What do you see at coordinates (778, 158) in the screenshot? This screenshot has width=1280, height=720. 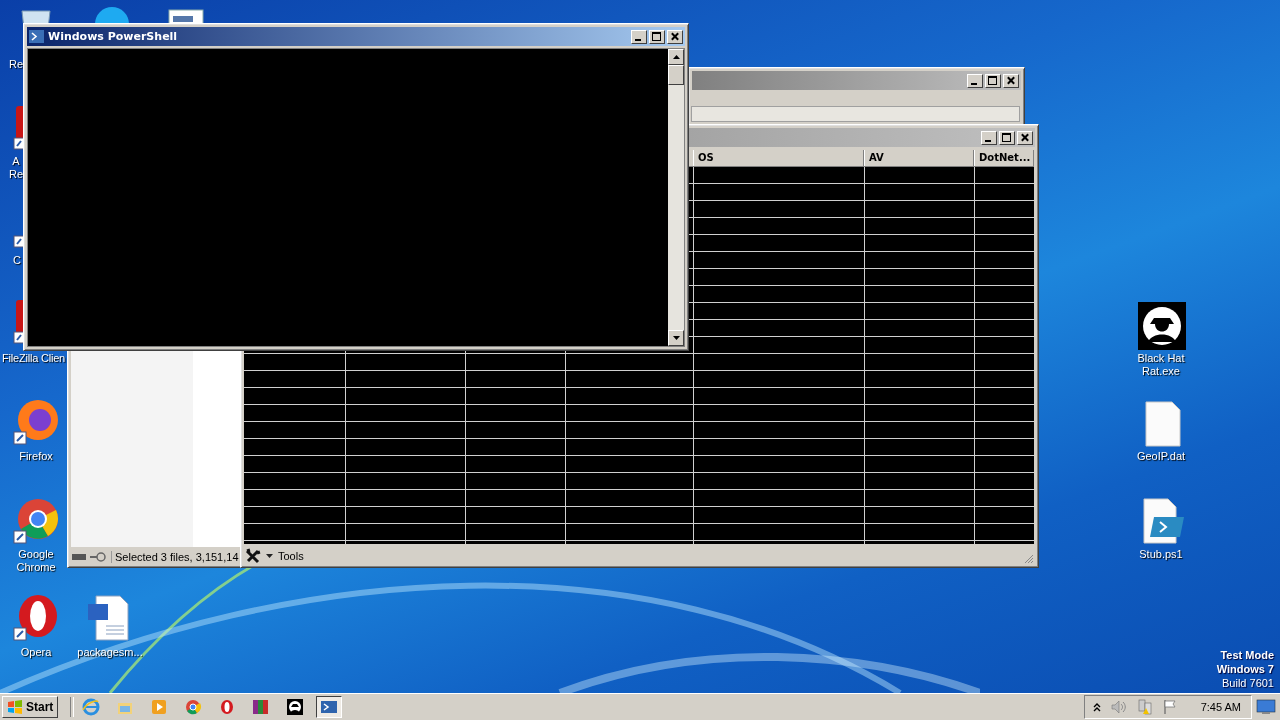 I see `column-header: OS` at bounding box center [778, 158].